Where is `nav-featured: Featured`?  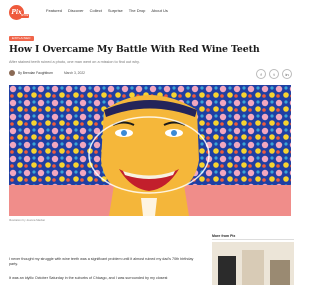 nav-featured: Featured is located at coordinates (54, 10).